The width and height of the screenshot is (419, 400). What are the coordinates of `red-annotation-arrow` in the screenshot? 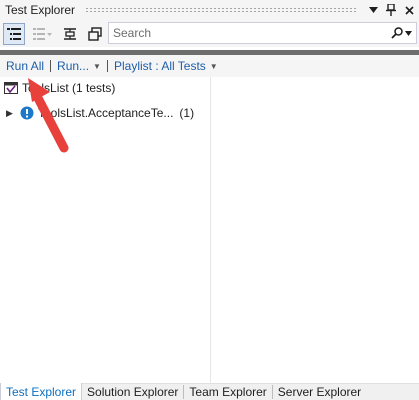 It's located at (48, 115).